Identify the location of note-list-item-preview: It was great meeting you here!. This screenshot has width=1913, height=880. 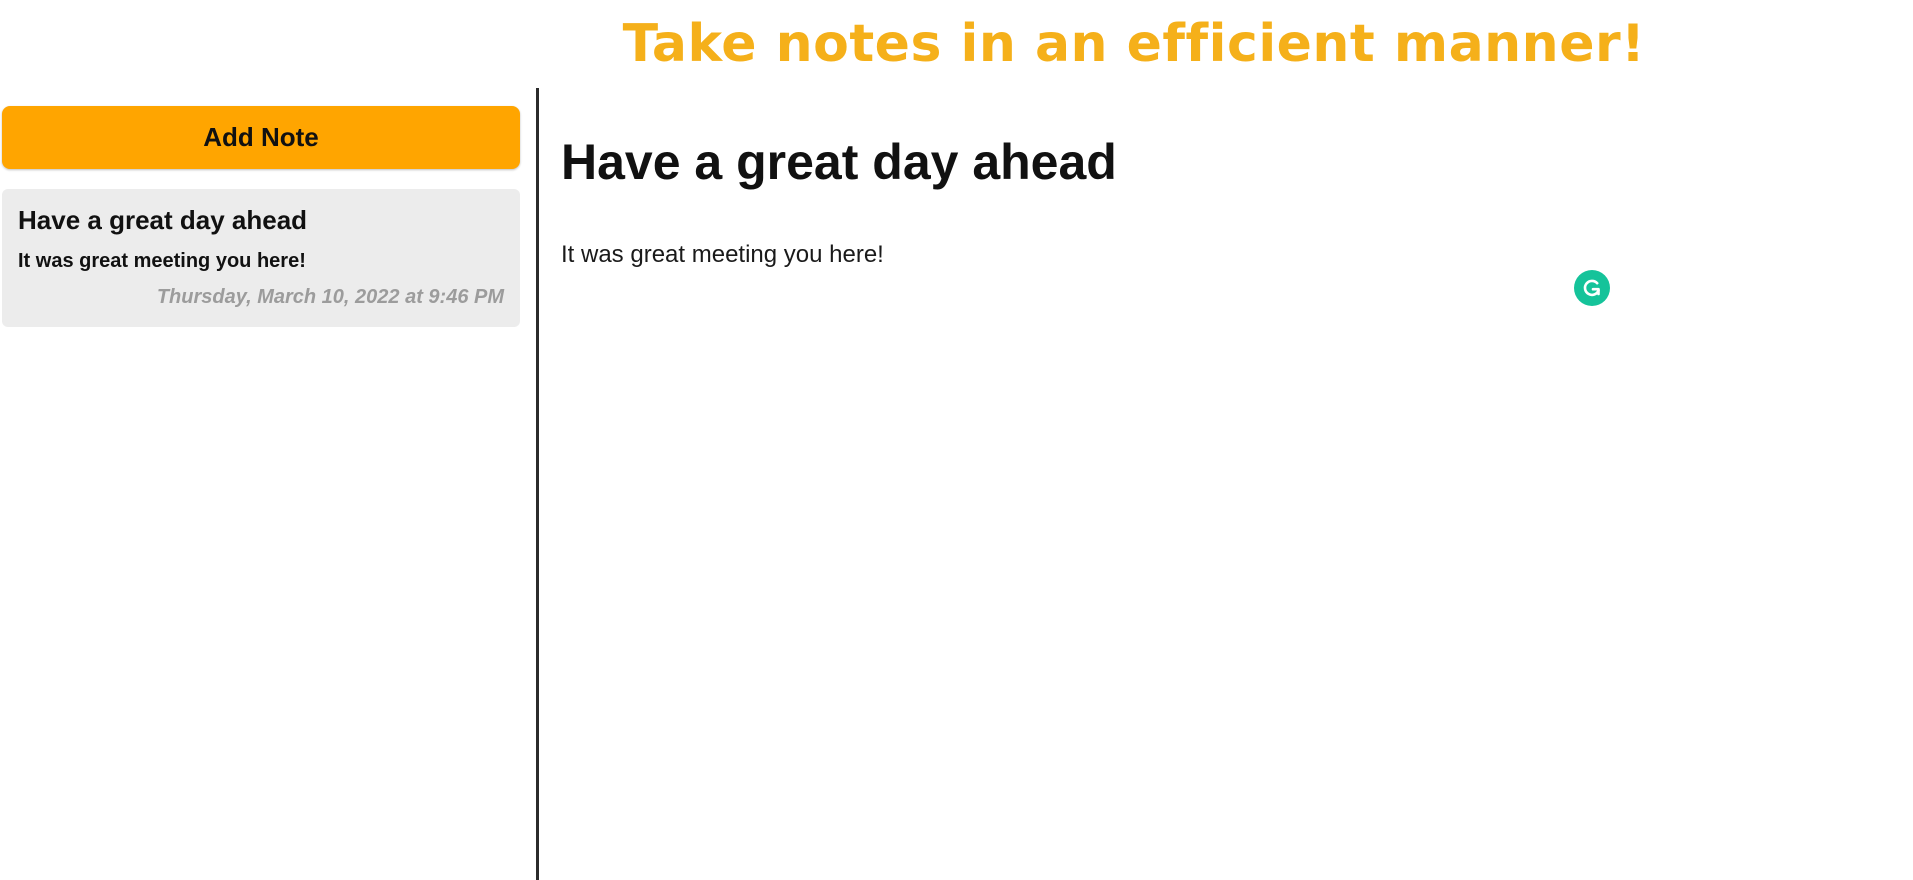
(162, 261).